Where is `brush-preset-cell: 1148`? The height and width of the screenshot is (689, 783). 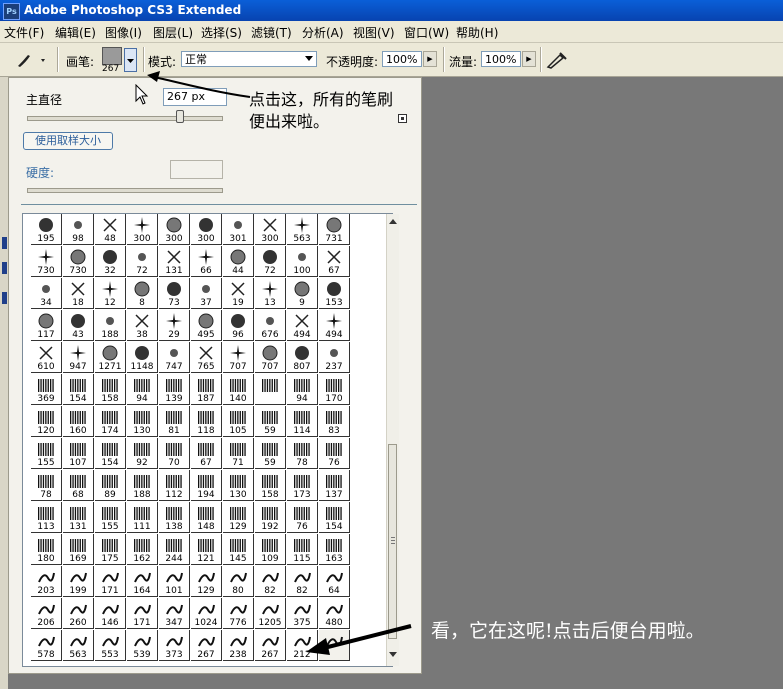 brush-preset-cell: 1148 is located at coordinates (142, 357).